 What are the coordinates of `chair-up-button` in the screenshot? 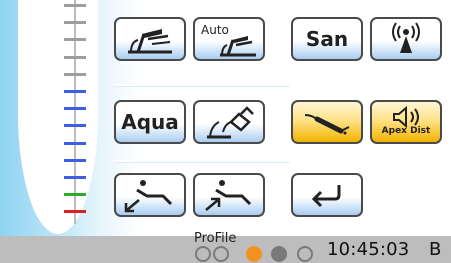 It's located at (229, 195).